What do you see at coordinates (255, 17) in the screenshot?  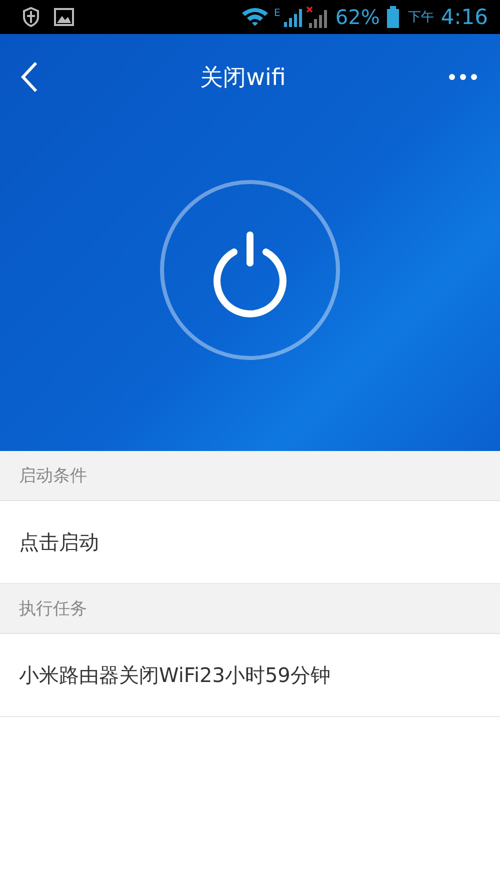 I see `wifi-icon` at bounding box center [255, 17].